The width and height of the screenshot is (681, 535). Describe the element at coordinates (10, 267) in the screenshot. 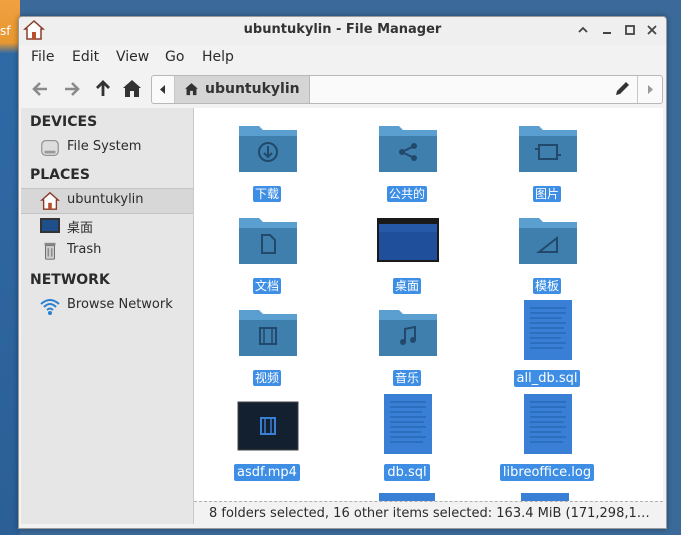

I see `desktop-background: sf` at that location.